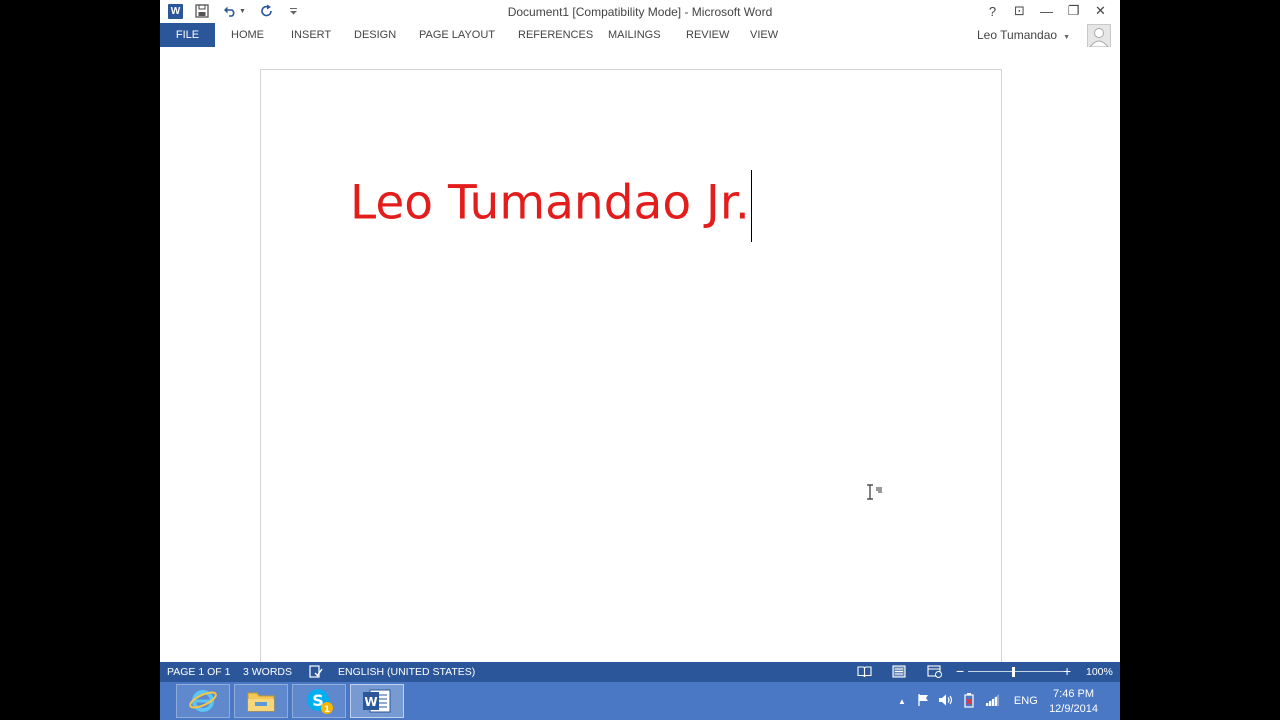  Describe the element at coordinates (902, 701) in the screenshot. I see `show-hidden-icons-icon: ▲` at that location.